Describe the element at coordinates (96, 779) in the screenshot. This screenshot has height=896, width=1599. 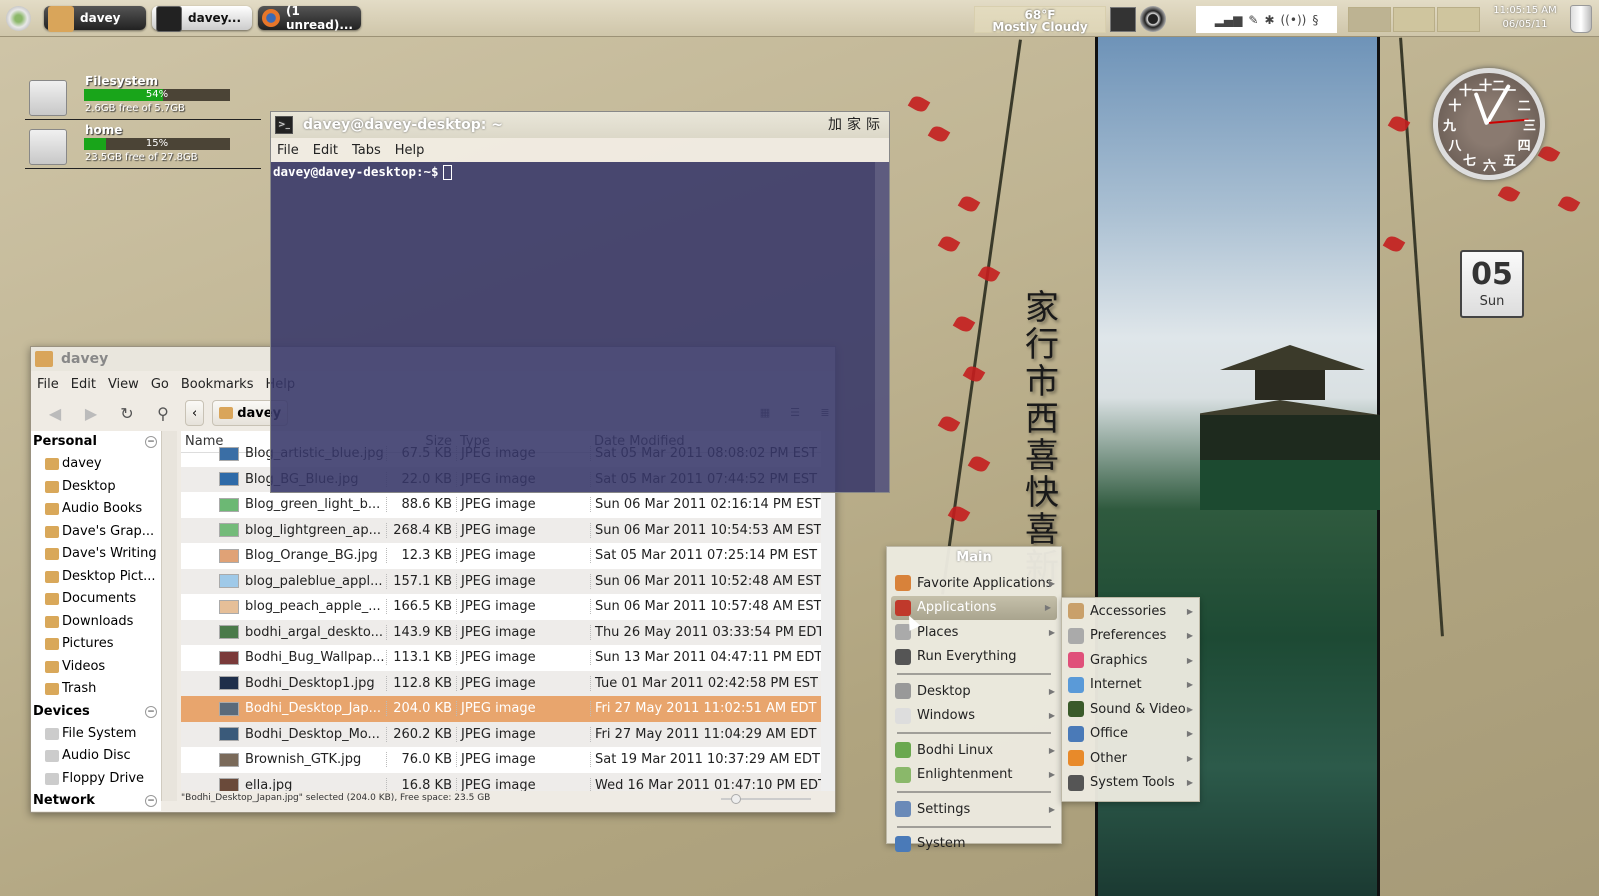
I see `sidebar-item: Floppy Drive` at that location.